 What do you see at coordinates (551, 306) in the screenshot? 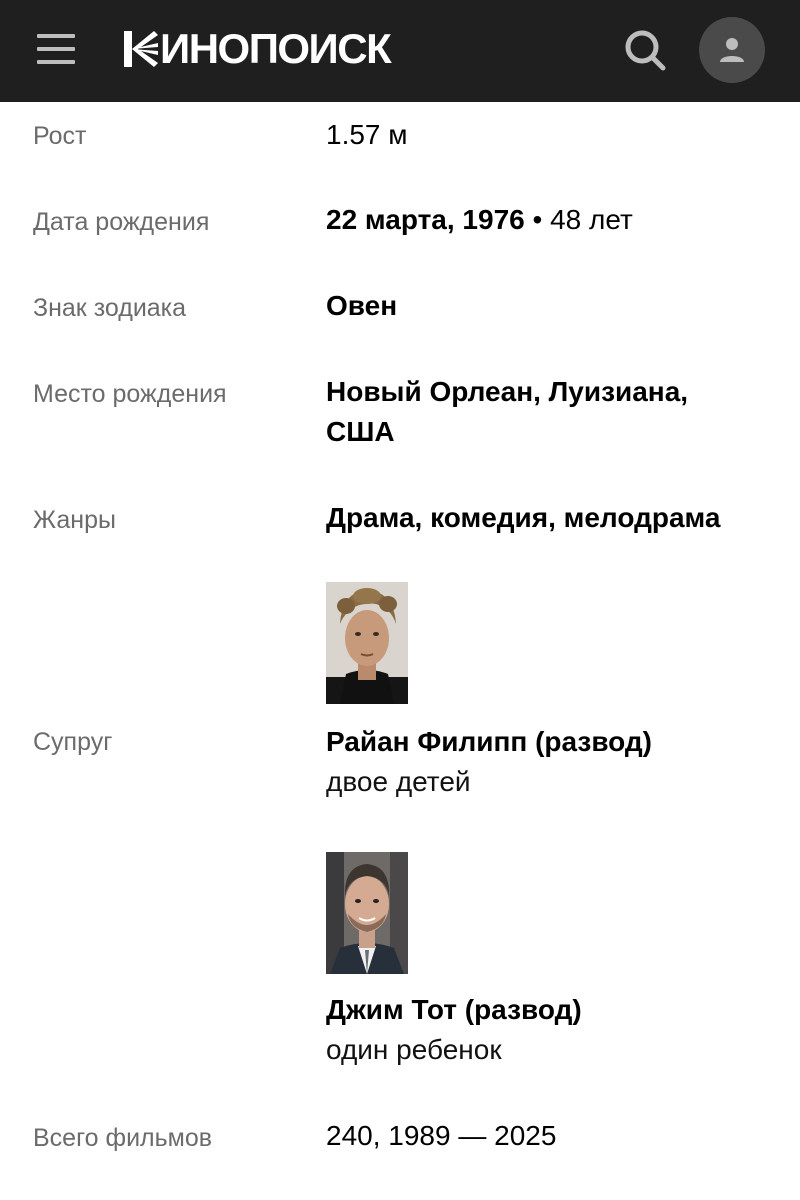
I see `zodiac-link: Овен` at bounding box center [551, 306].